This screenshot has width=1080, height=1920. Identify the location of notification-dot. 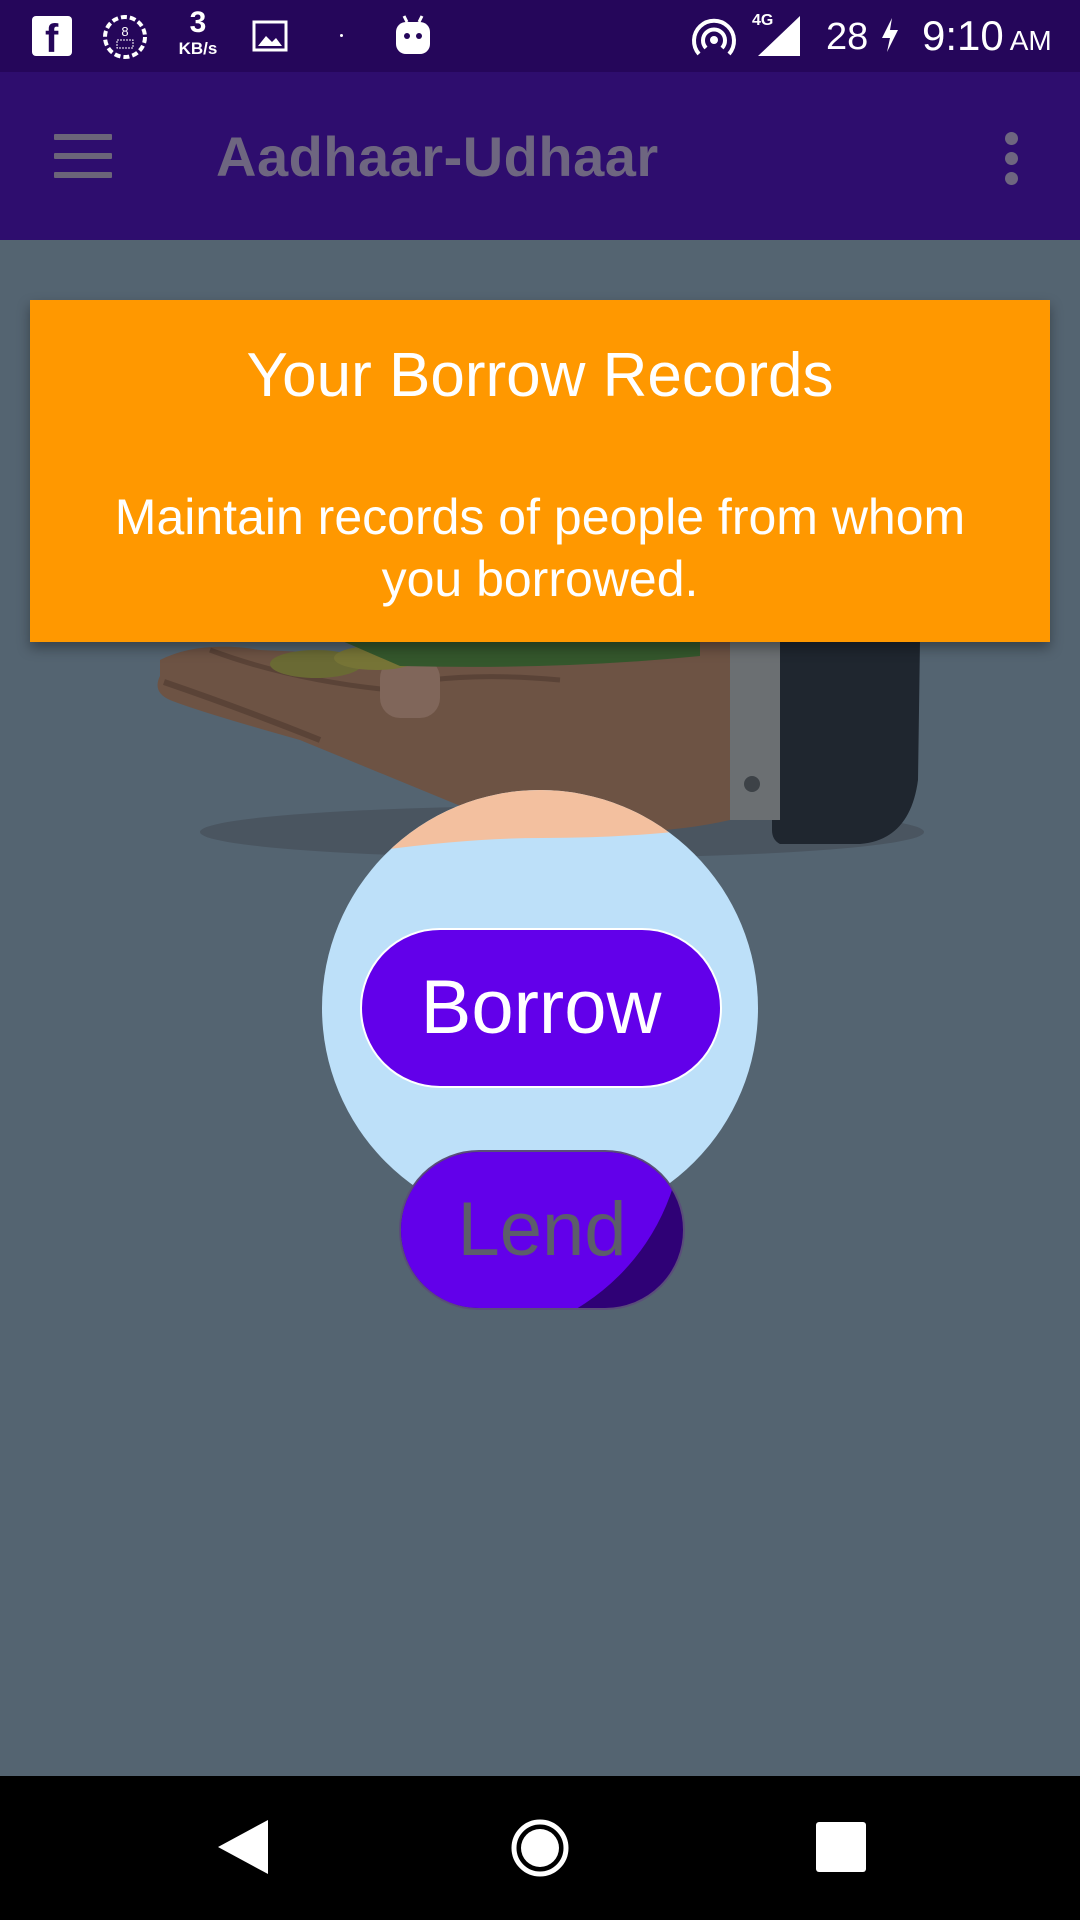
(341, 35).